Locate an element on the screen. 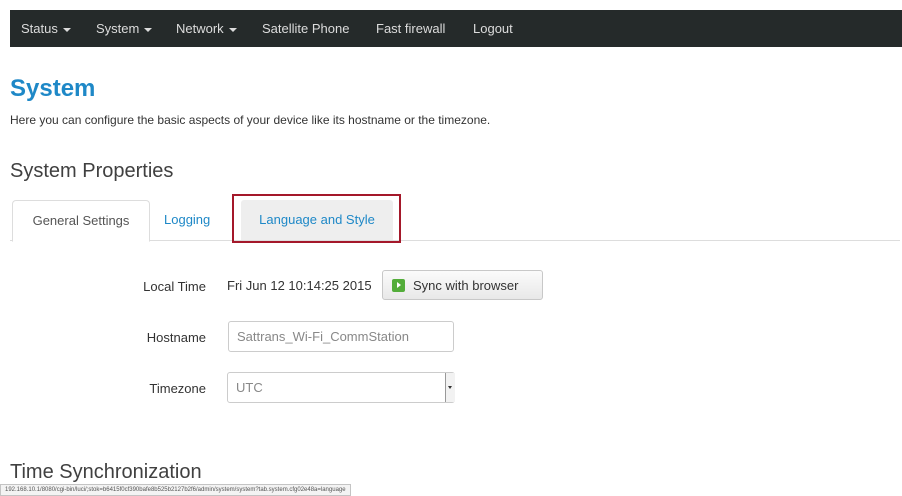  nav-logout-link: Logout is located at coordinates (493, 28).